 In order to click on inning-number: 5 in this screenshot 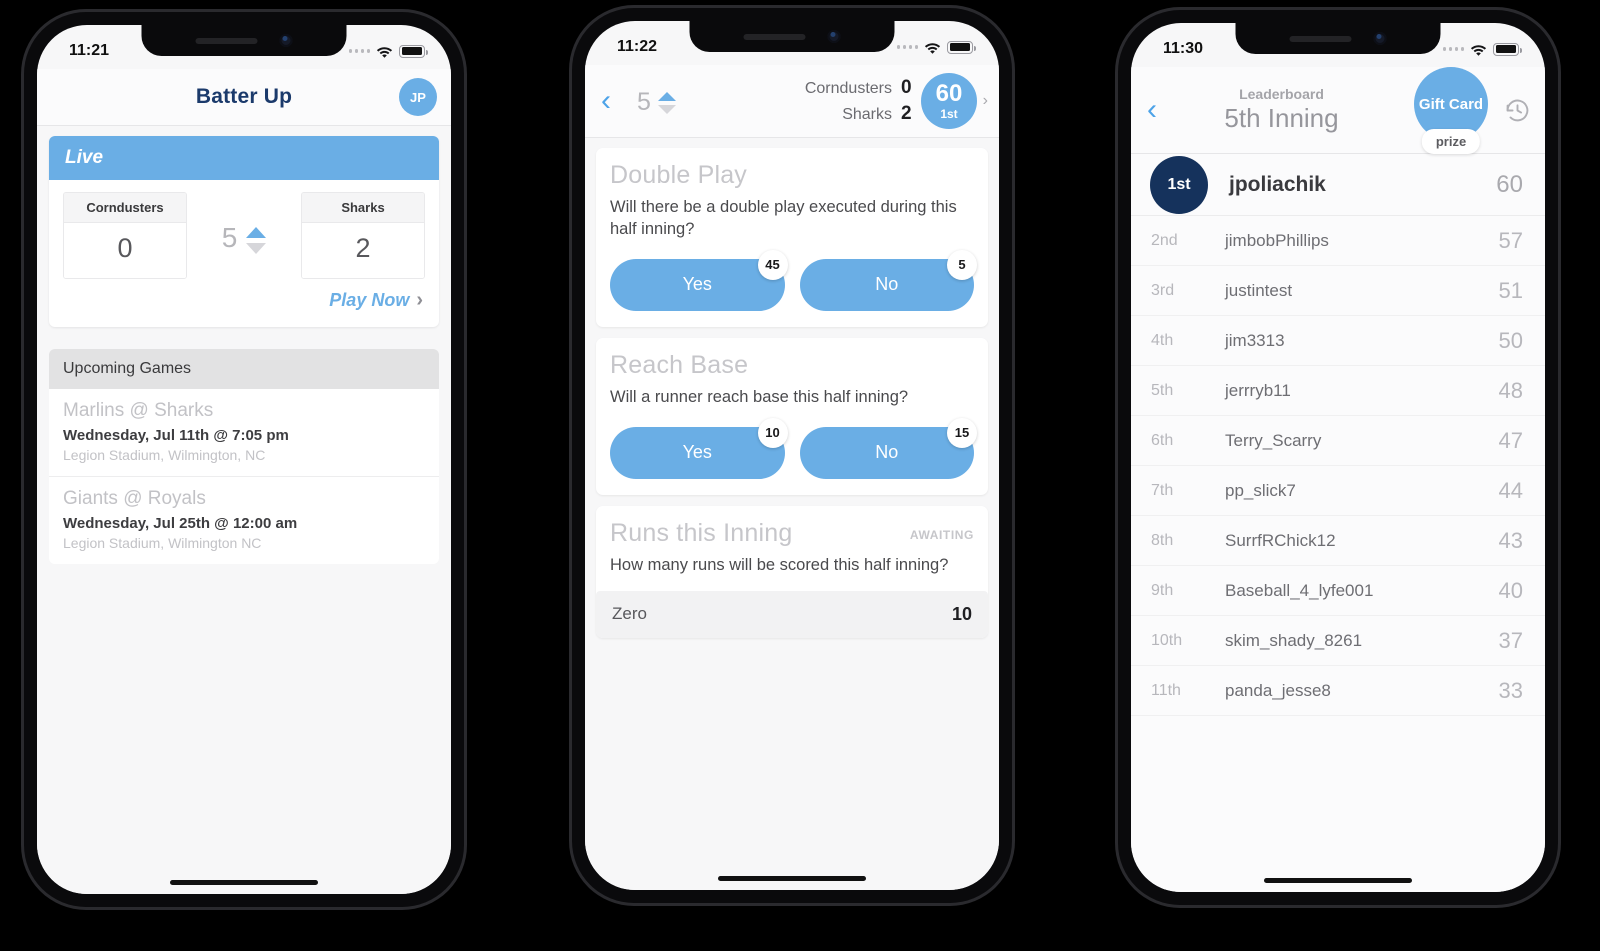, I will do `click(644, 101)`.